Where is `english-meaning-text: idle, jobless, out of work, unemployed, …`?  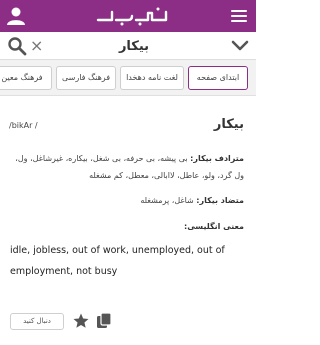
english-meaning-text: idle, jobless, out of work, unemployed, … is located at coordinates (117, 261).